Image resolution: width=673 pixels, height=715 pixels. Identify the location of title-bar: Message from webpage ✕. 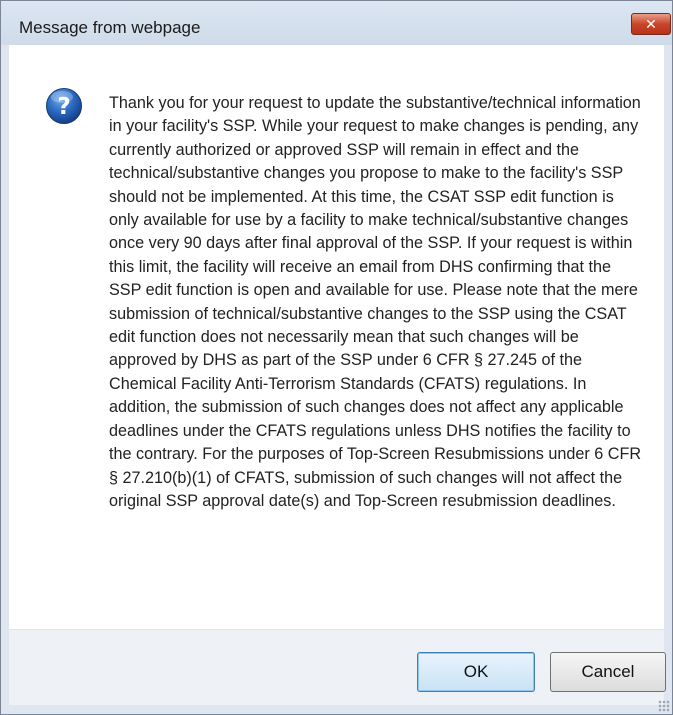
(336, 23).